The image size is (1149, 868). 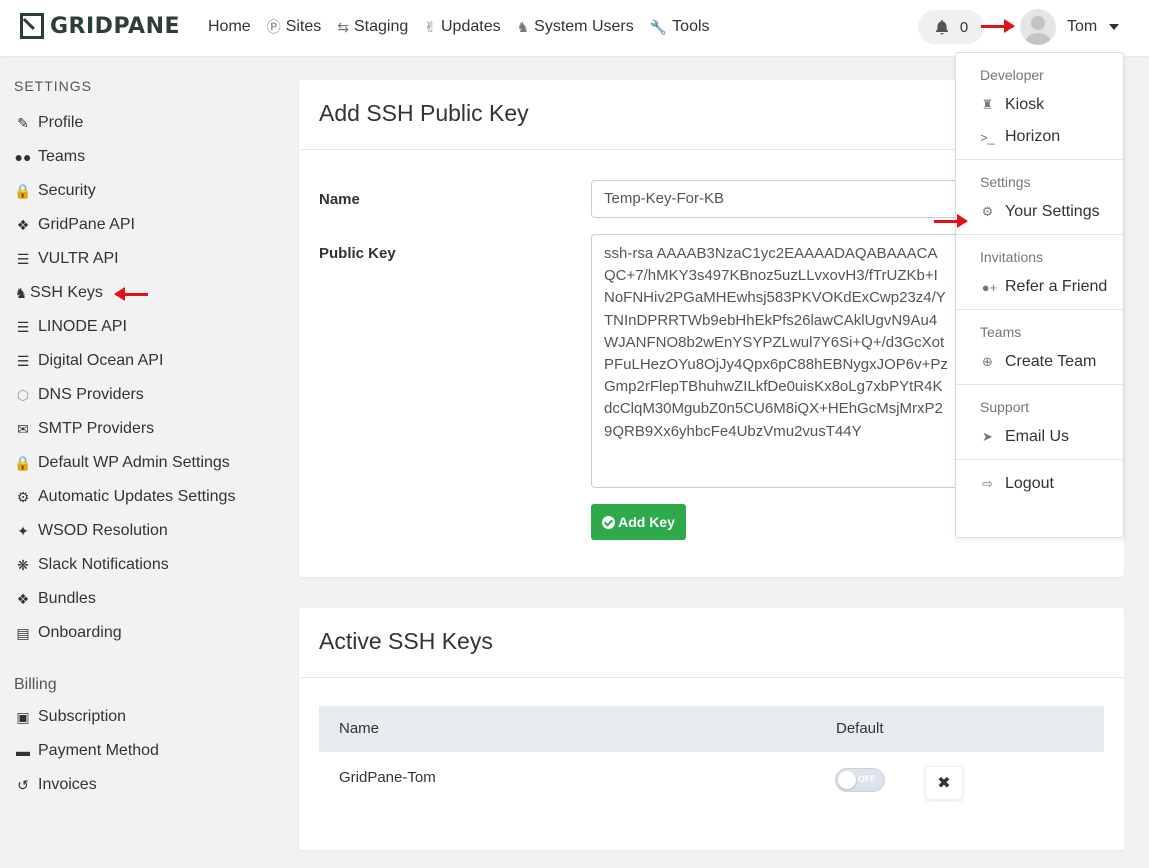 I want to click on sidebar-item-label: Automatic Updates Settings, so click(x=137, y=496).